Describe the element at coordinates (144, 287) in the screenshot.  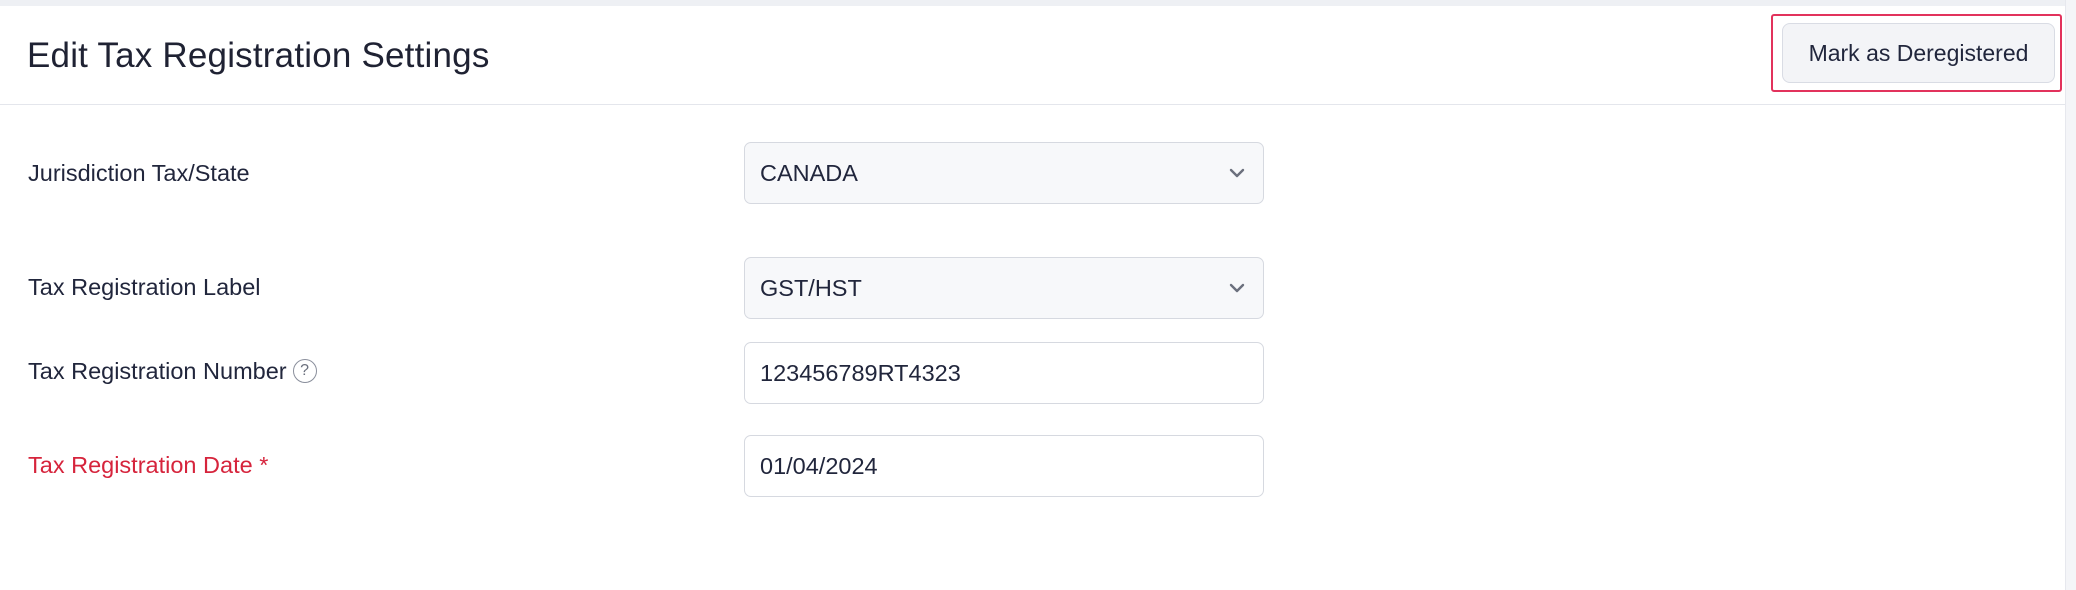
I see `registration-label-label: Tax Registration Label` at that location.